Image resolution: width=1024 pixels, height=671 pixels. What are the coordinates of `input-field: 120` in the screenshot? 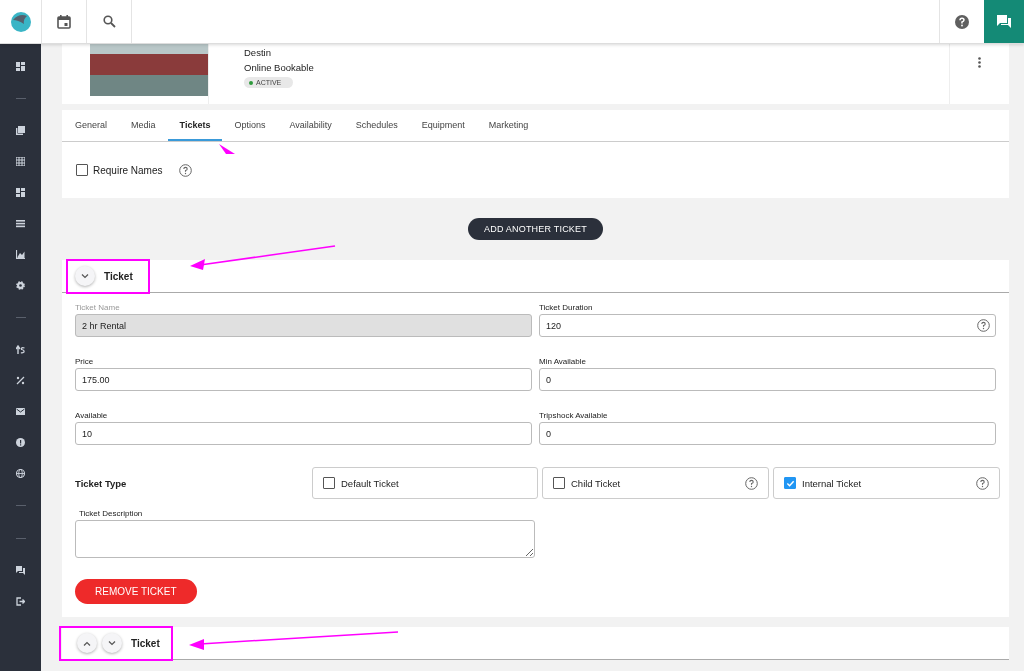 It's located at (767, 325).